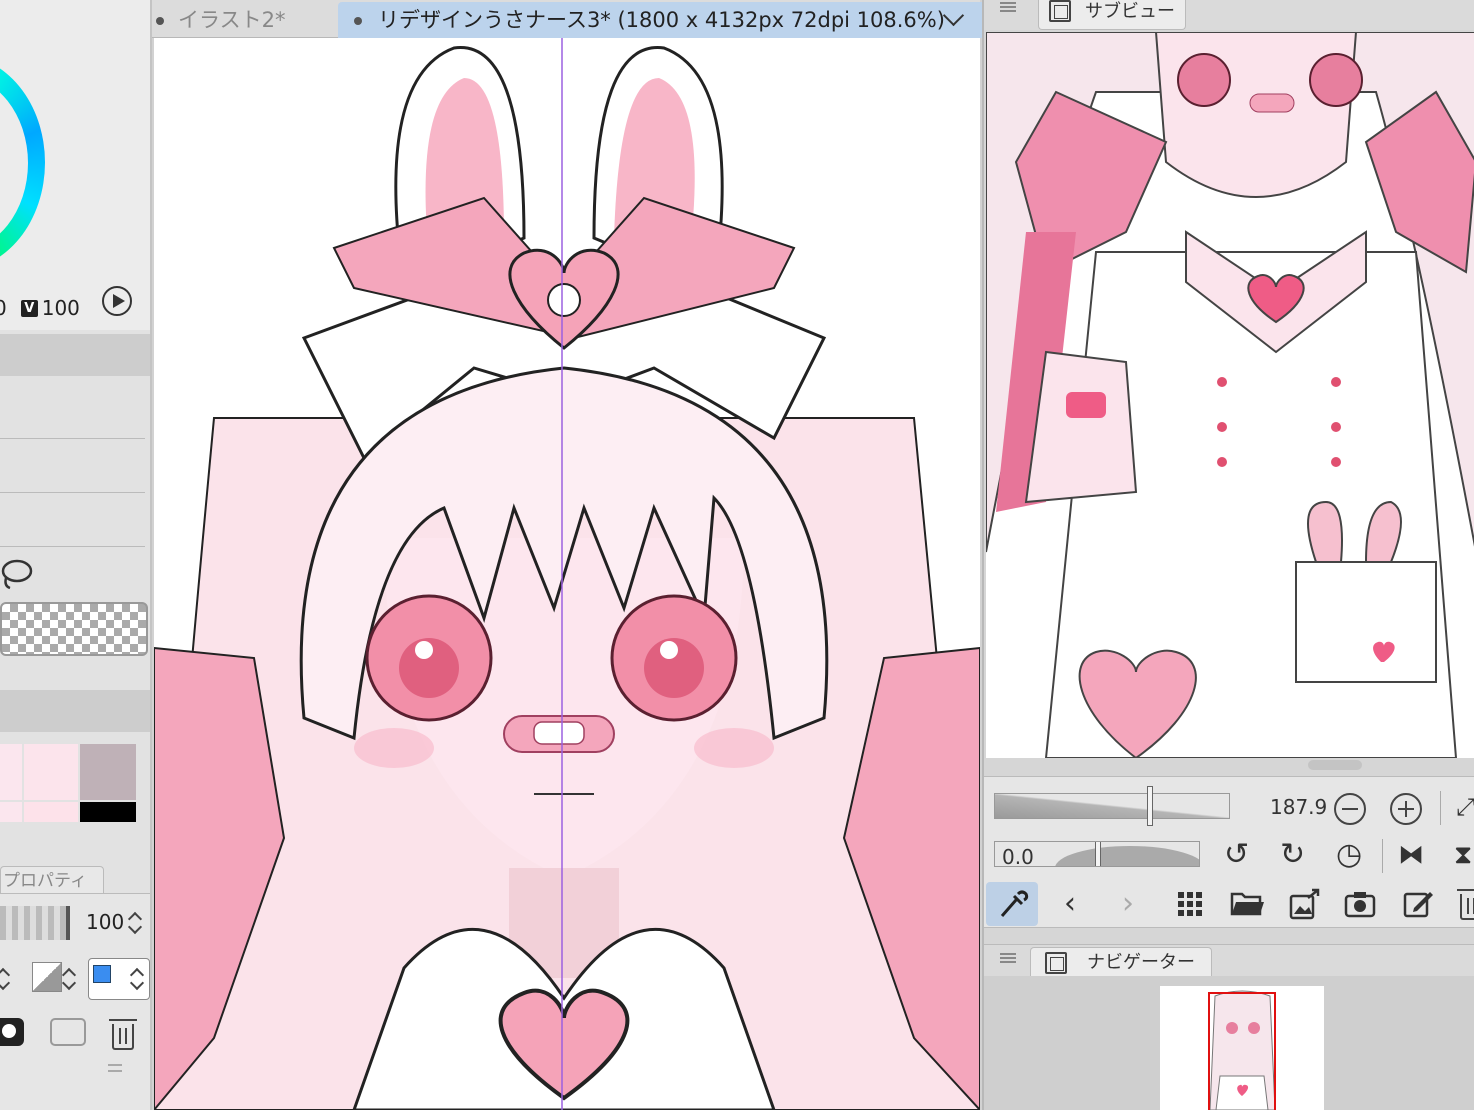  I want to click on tab-illust-2: イラスト2*, so click(244, 20).